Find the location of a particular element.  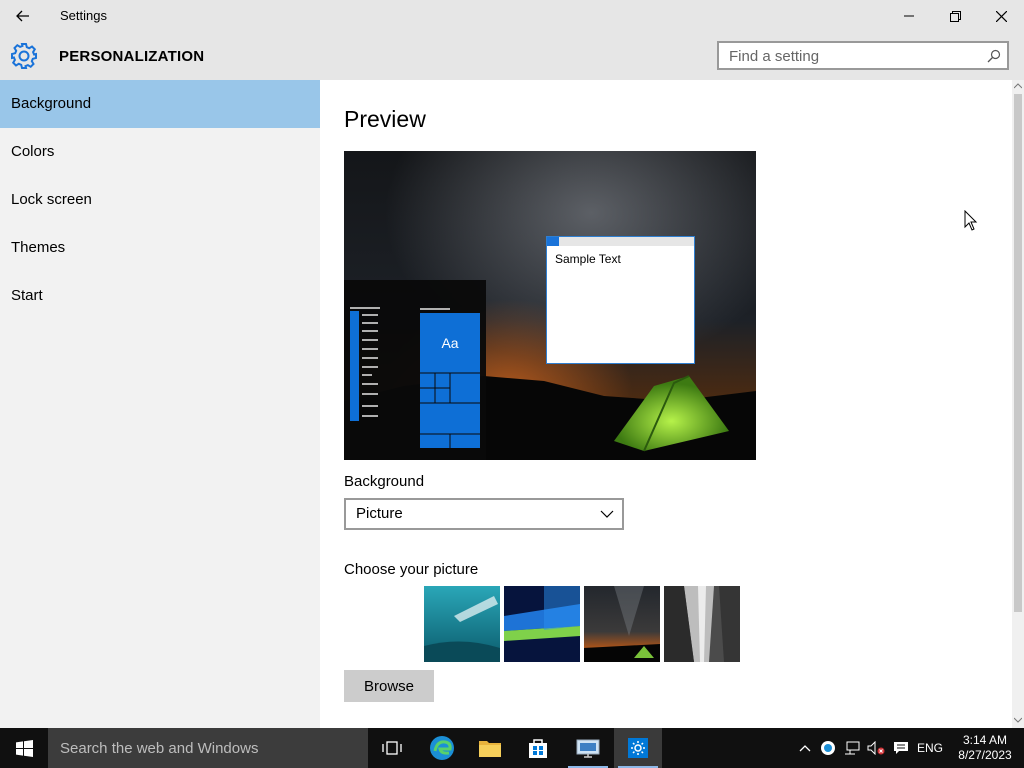

edge-icon is located at coordinates (442, 748).